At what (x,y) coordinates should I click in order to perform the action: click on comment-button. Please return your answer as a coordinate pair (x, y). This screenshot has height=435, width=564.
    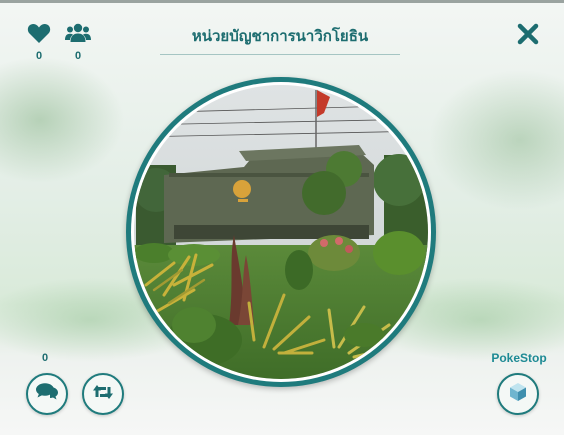
    Looking at the image, I should click on (47, 394).